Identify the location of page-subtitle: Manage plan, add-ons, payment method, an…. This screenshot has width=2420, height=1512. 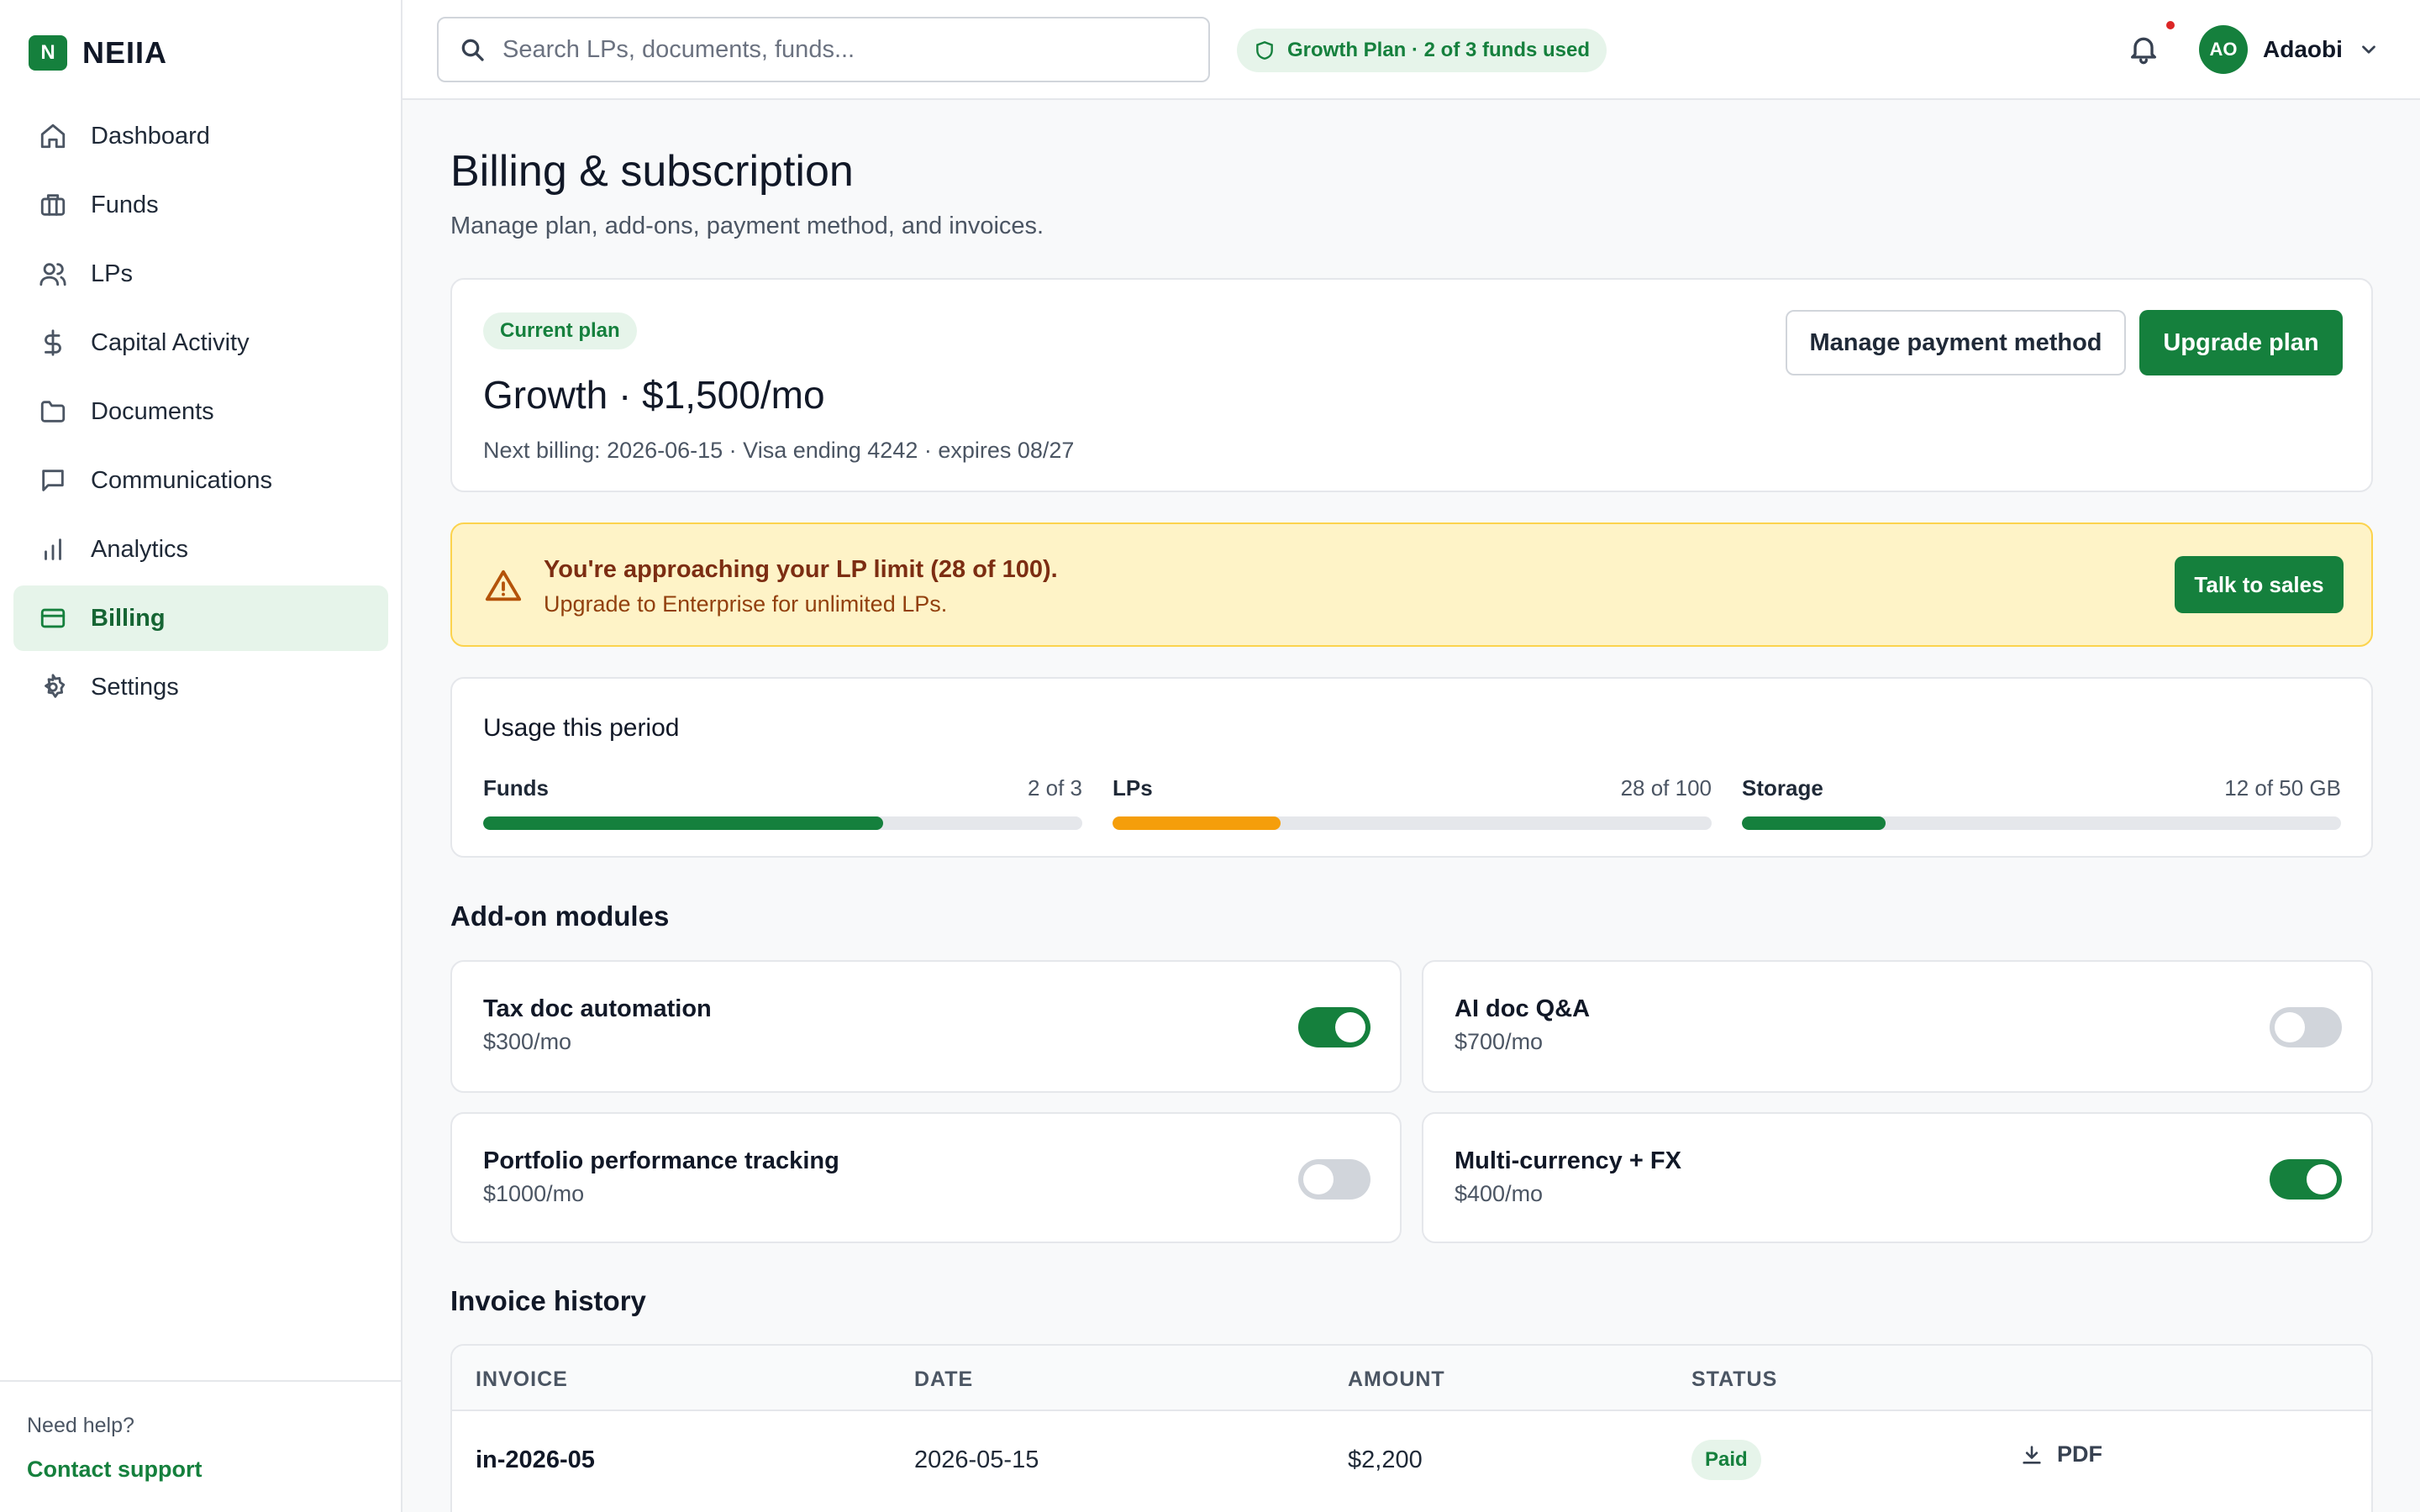
(747, 226).